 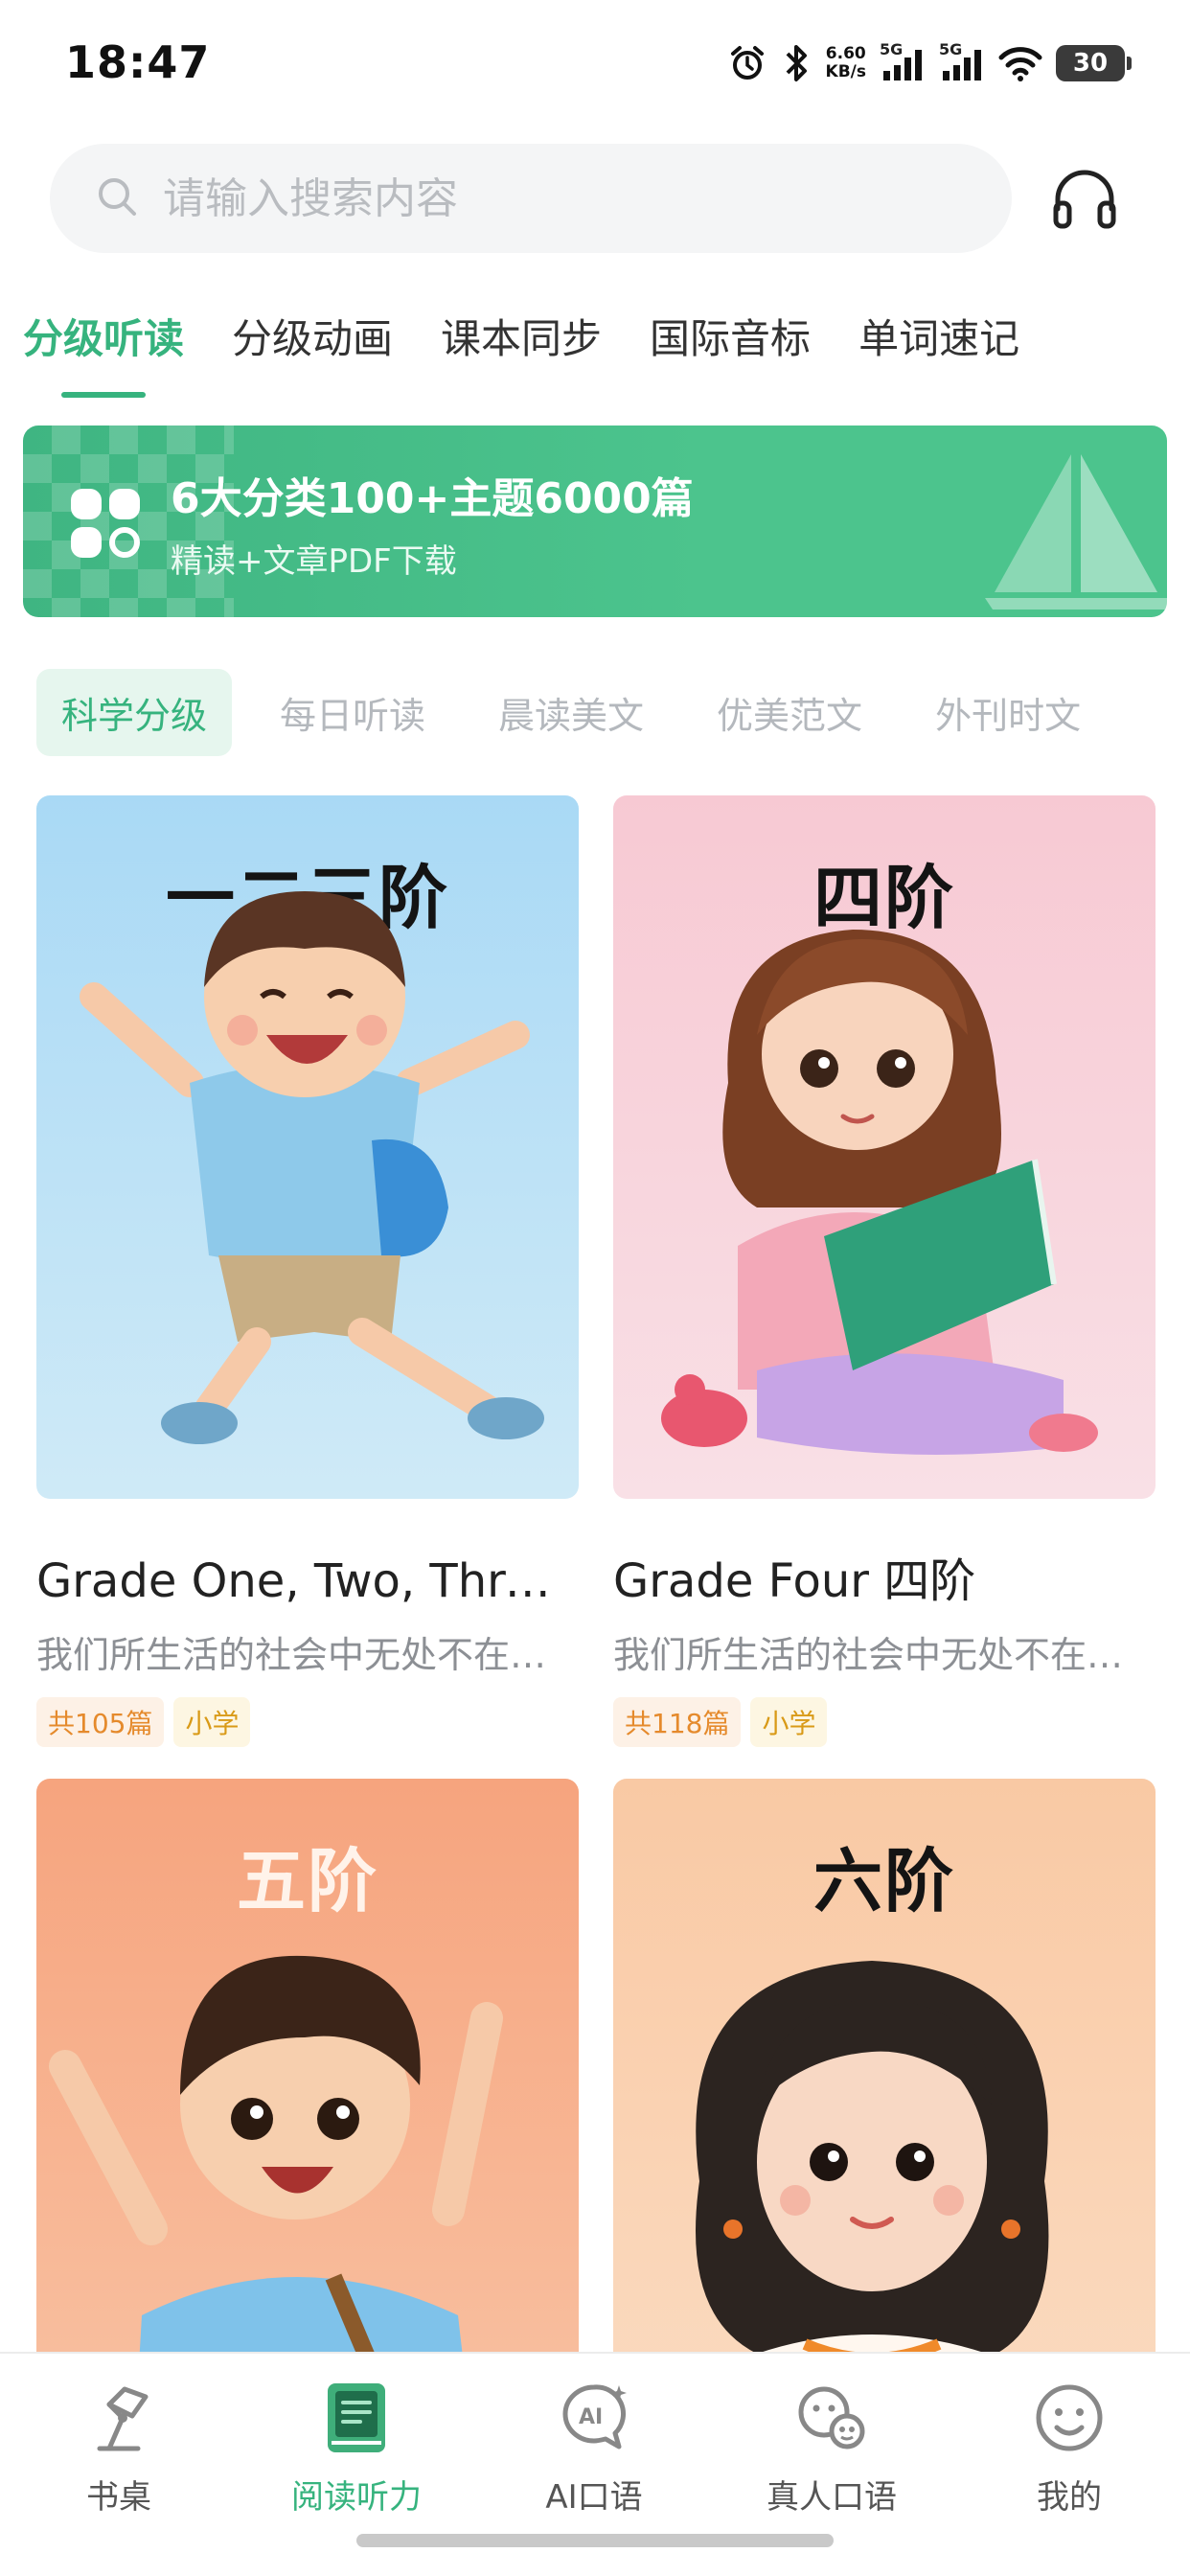 I want to click on girl-reading-illustration, so click(x=880, y=1192).